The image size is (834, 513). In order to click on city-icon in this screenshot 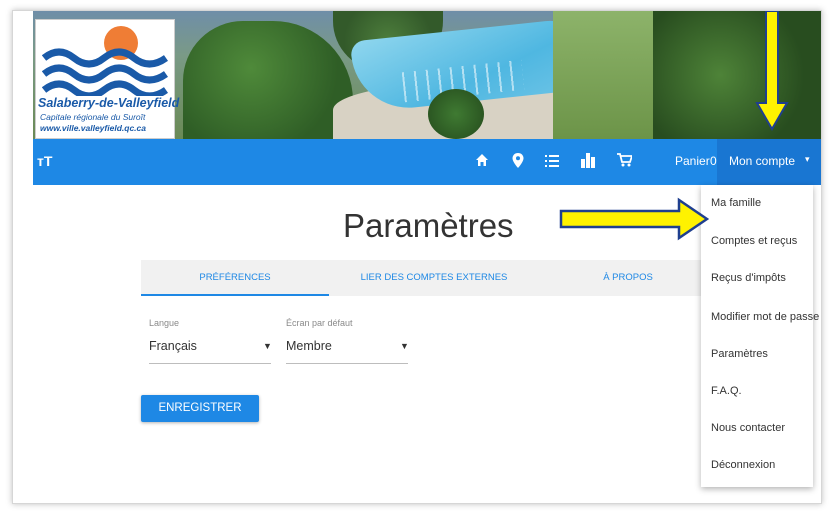, I will do `click(588, 160)`.